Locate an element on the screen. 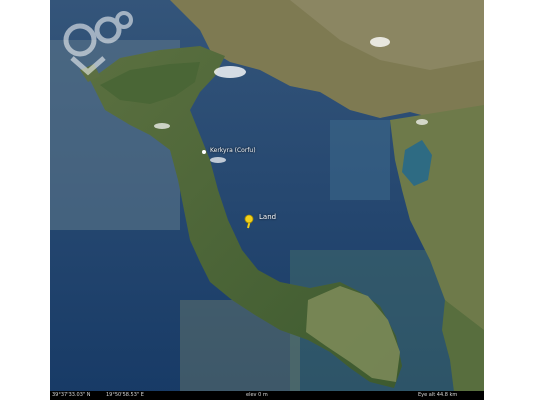 This screenshot has height=400, width=534. latitude-readout: 39°37'33.03" N is located at coordinates (71, 395).